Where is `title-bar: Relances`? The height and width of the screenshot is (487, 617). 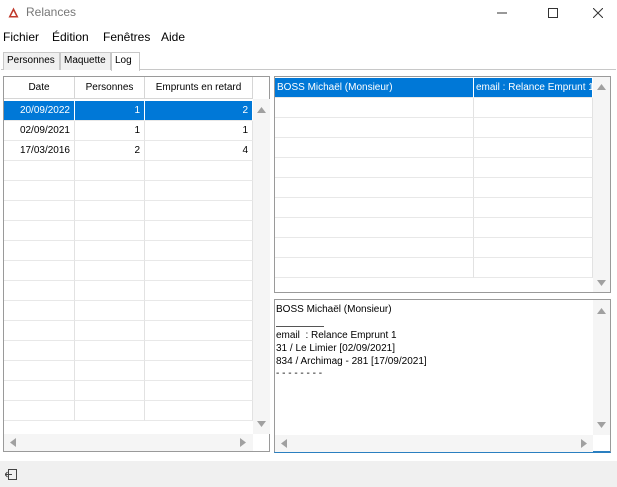 title-bar: Relances is located at coordinates (308, 13).